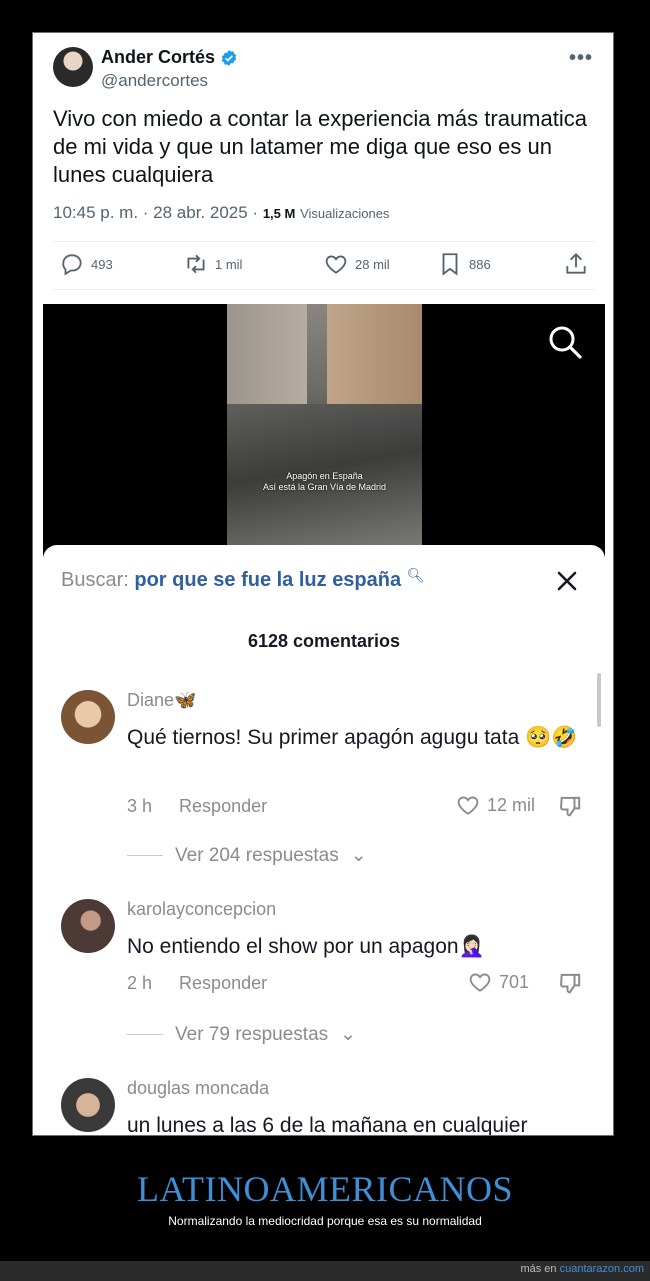  I want to click on comment-meta: 3 h Responder, so click(197, 806).